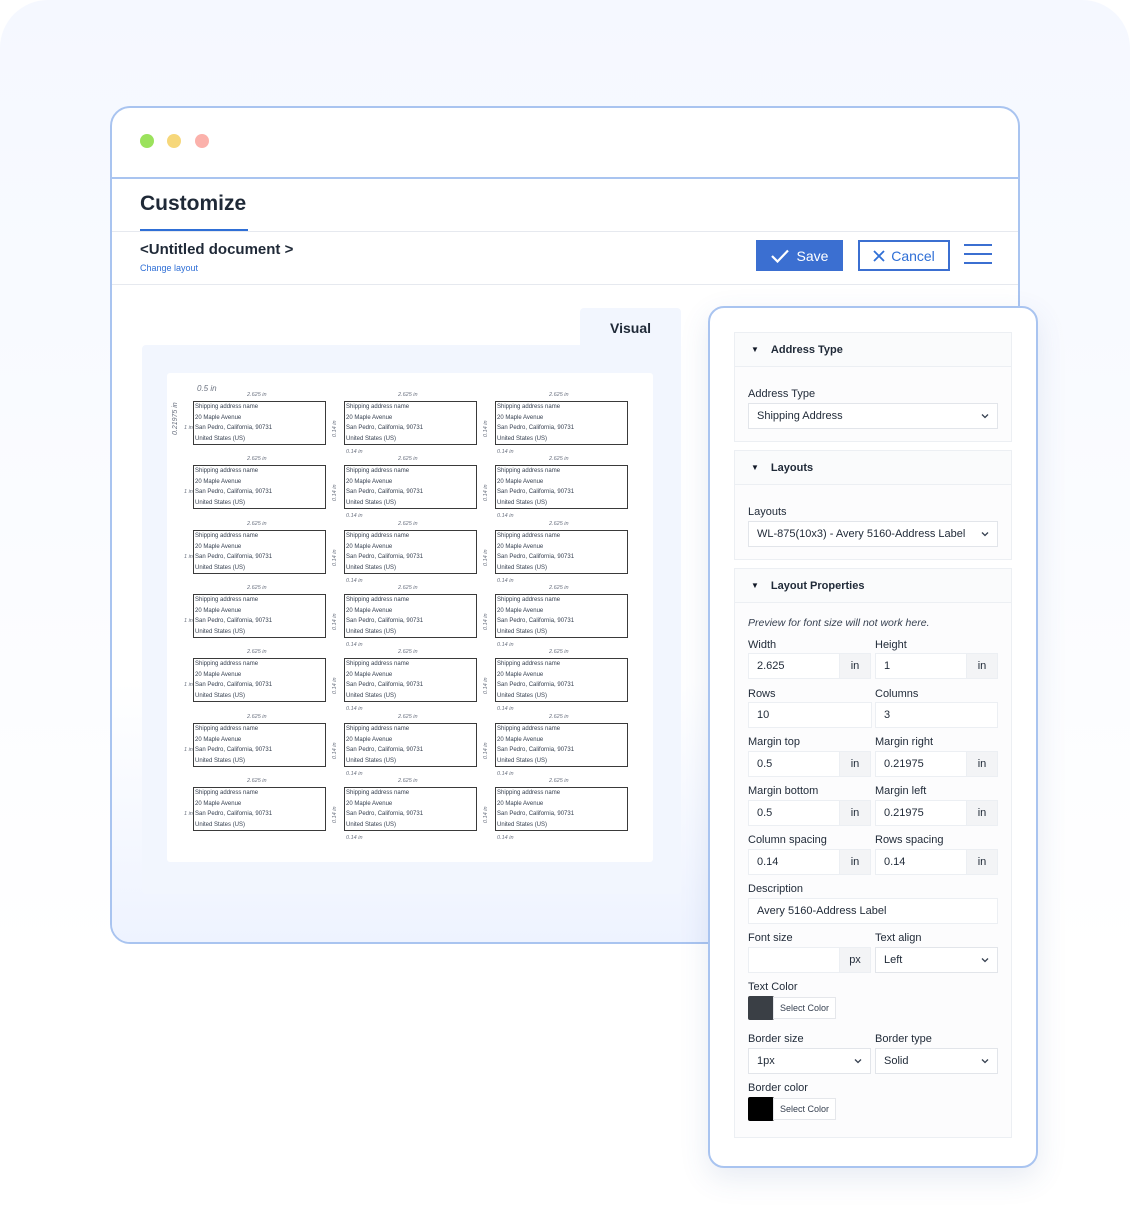 The height and width of the screenshot is (1206, 1130). I want to click on margin-bottom-label: Margin bottom, so click(783, 791).